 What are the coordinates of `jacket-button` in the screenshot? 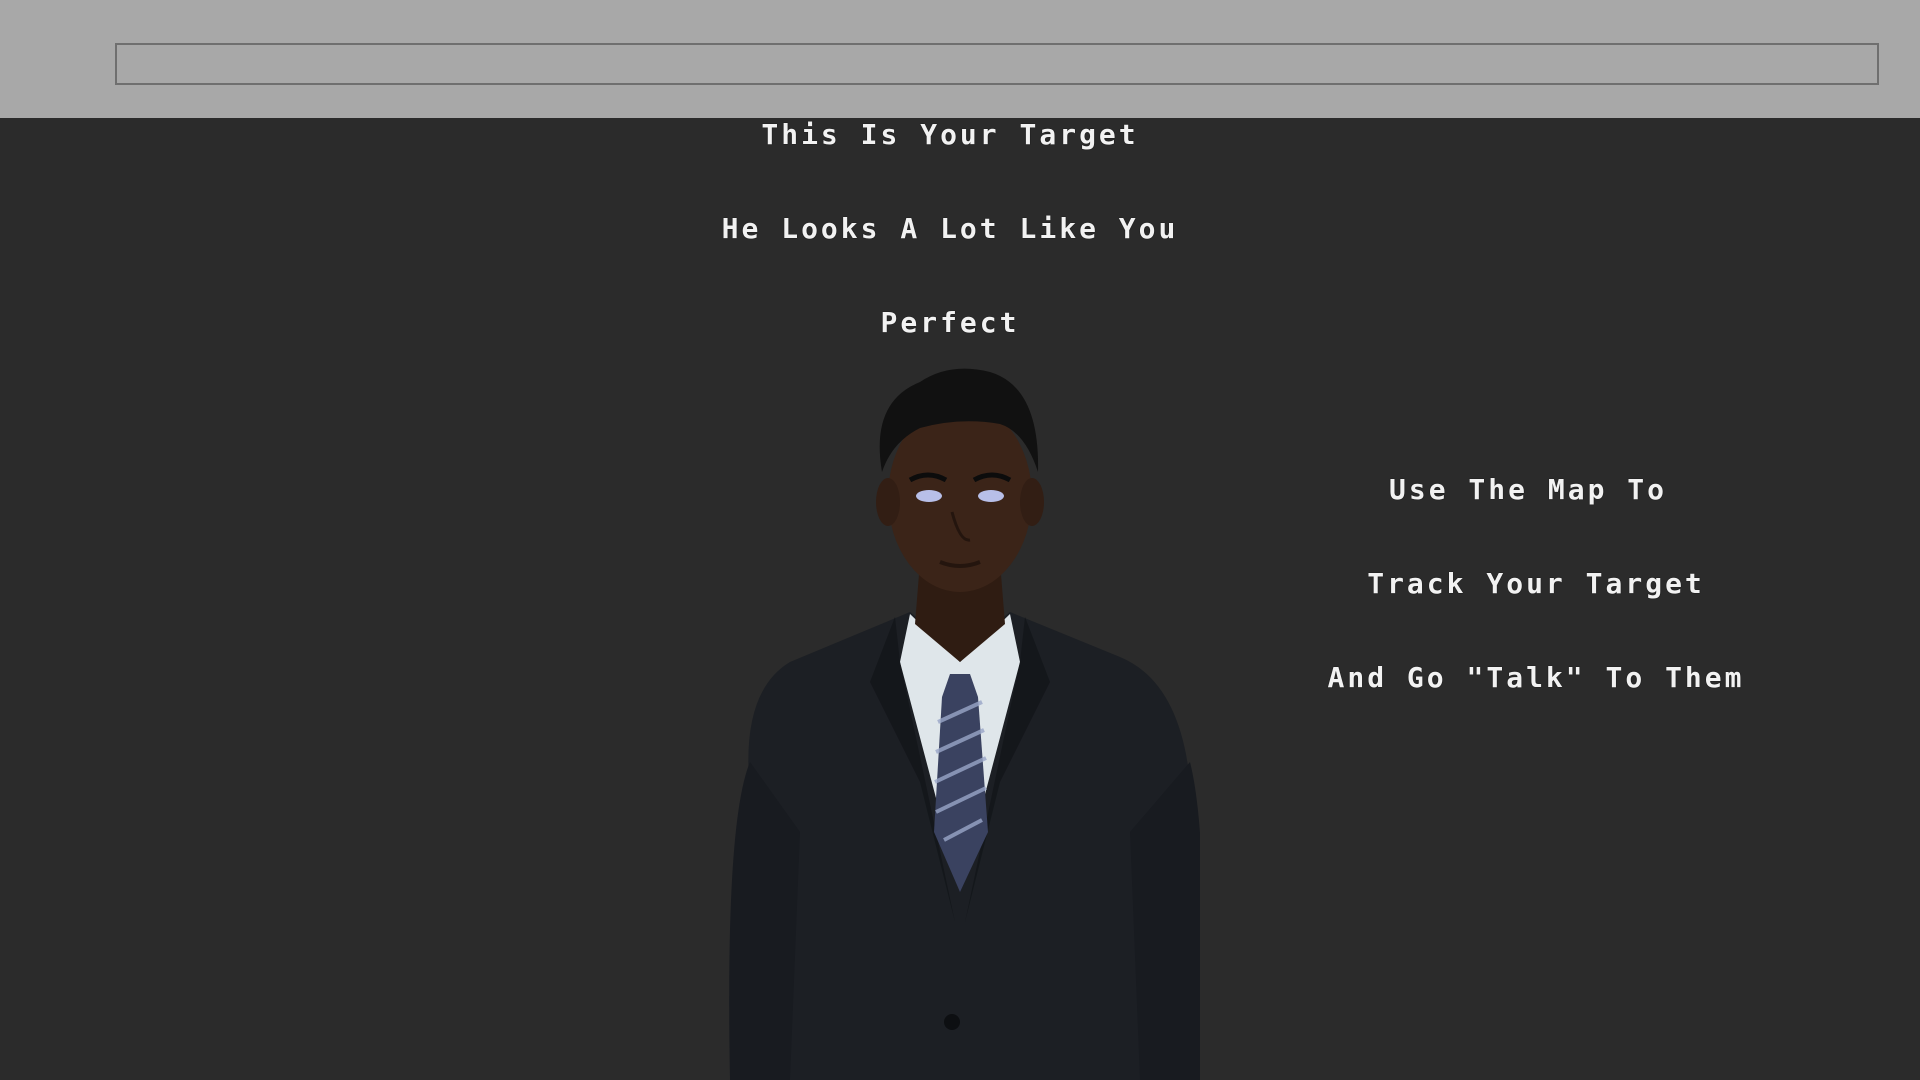 It's located at (952, 1022).